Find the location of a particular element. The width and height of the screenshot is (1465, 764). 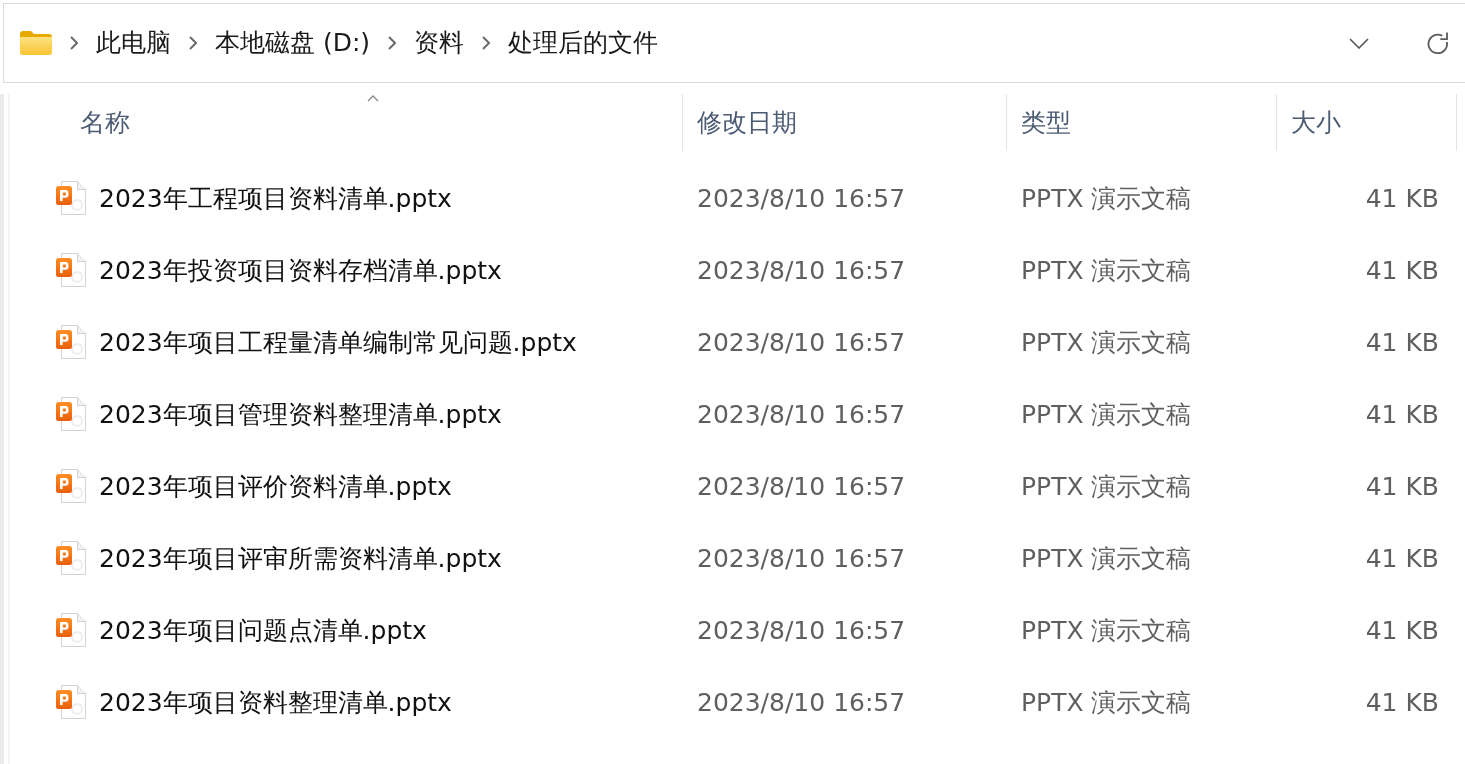

breadcrumb-item: 处理后的文件 is located at coordinates (583, 43).